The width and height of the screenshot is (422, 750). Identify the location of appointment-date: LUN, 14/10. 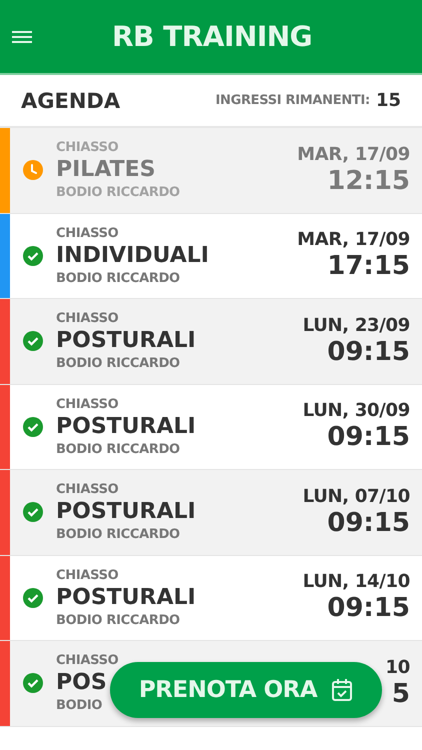
(356, 581).